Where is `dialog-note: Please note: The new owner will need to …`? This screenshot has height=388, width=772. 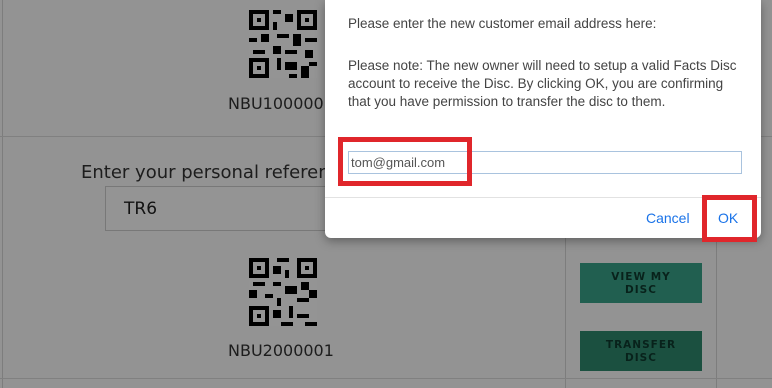
dialog-note: Please note: The new owner will need to … is located at coordinates (542, 83).